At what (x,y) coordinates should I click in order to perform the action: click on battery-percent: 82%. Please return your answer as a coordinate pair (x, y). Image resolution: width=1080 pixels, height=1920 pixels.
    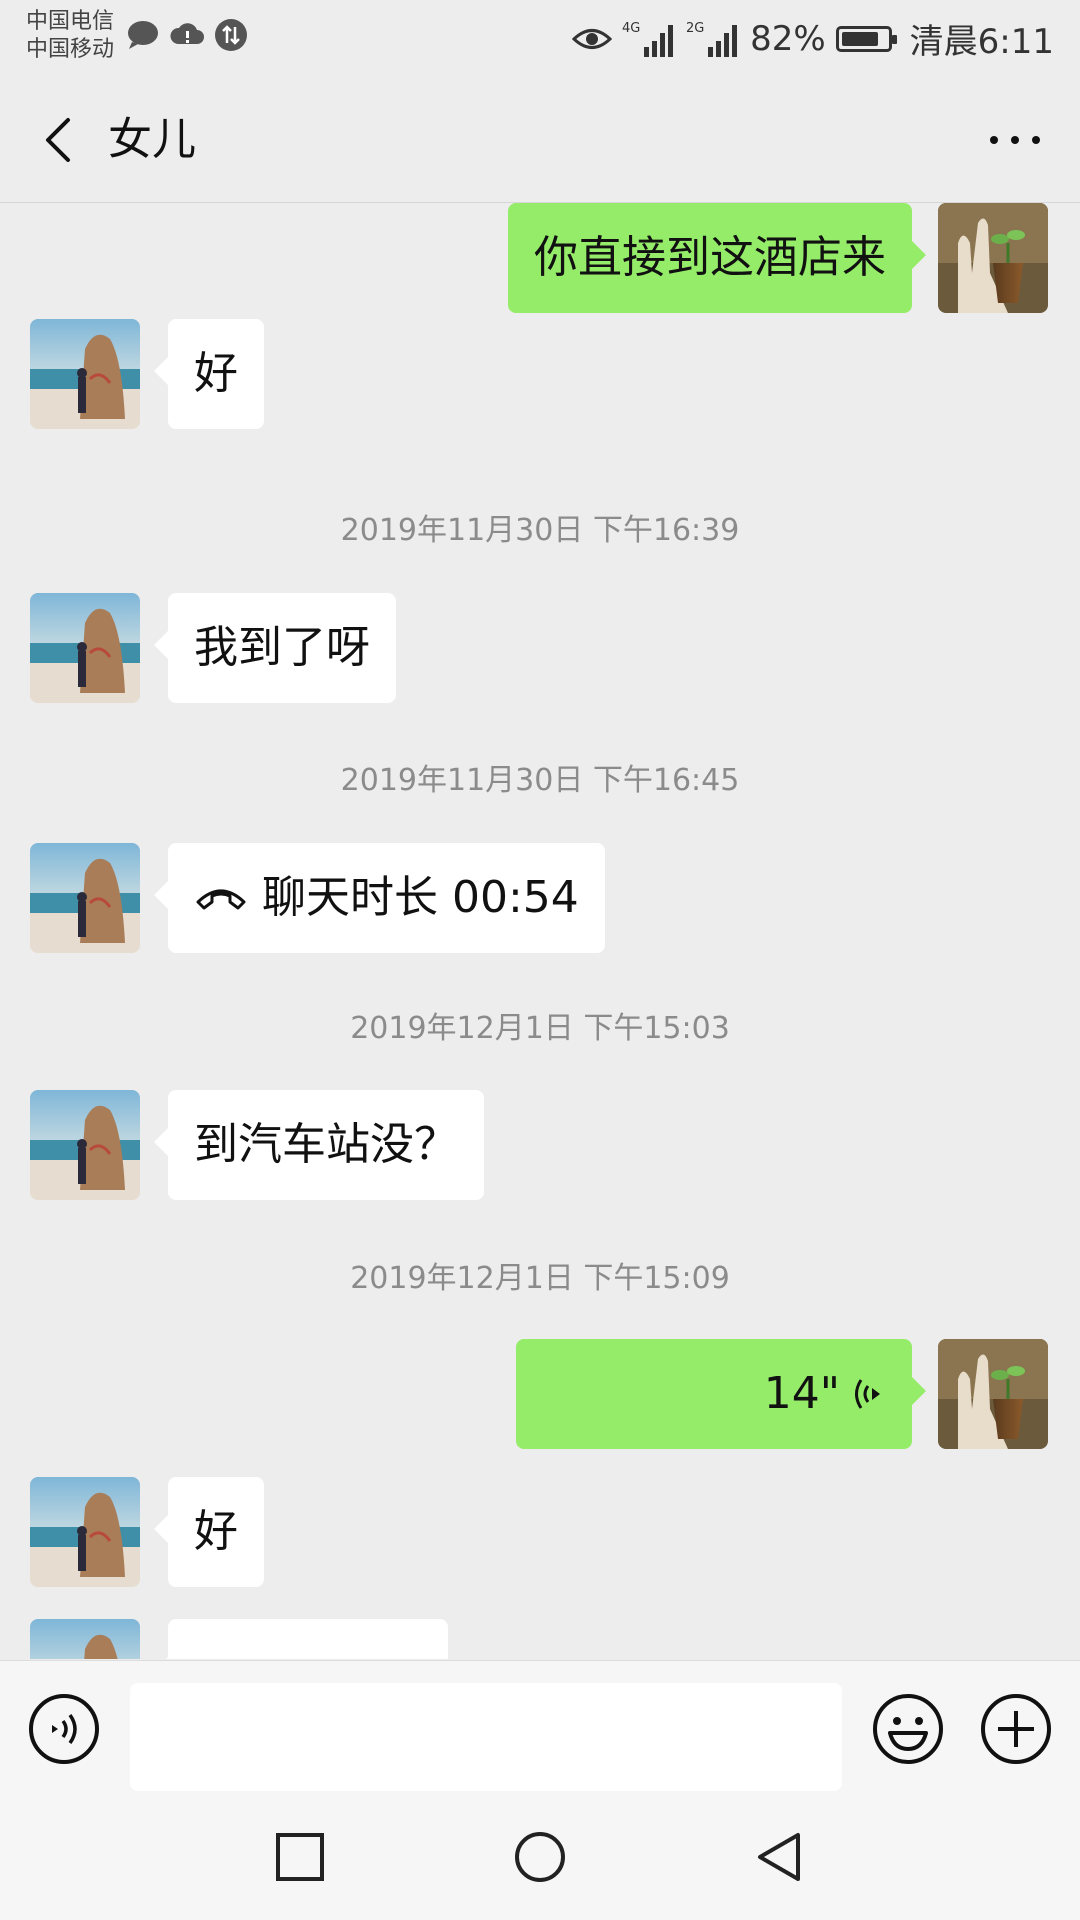
    Looking at the image, I should click on (788, 38).